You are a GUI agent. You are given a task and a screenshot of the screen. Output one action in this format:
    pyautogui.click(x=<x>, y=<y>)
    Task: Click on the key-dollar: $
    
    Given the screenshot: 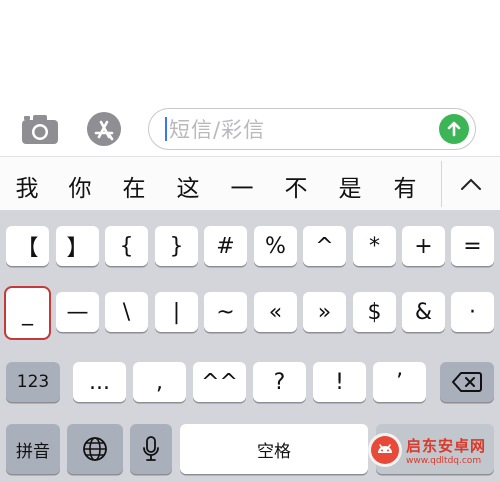 What is the action you would take?
    pyautogui.click(x=374, y=312)
    